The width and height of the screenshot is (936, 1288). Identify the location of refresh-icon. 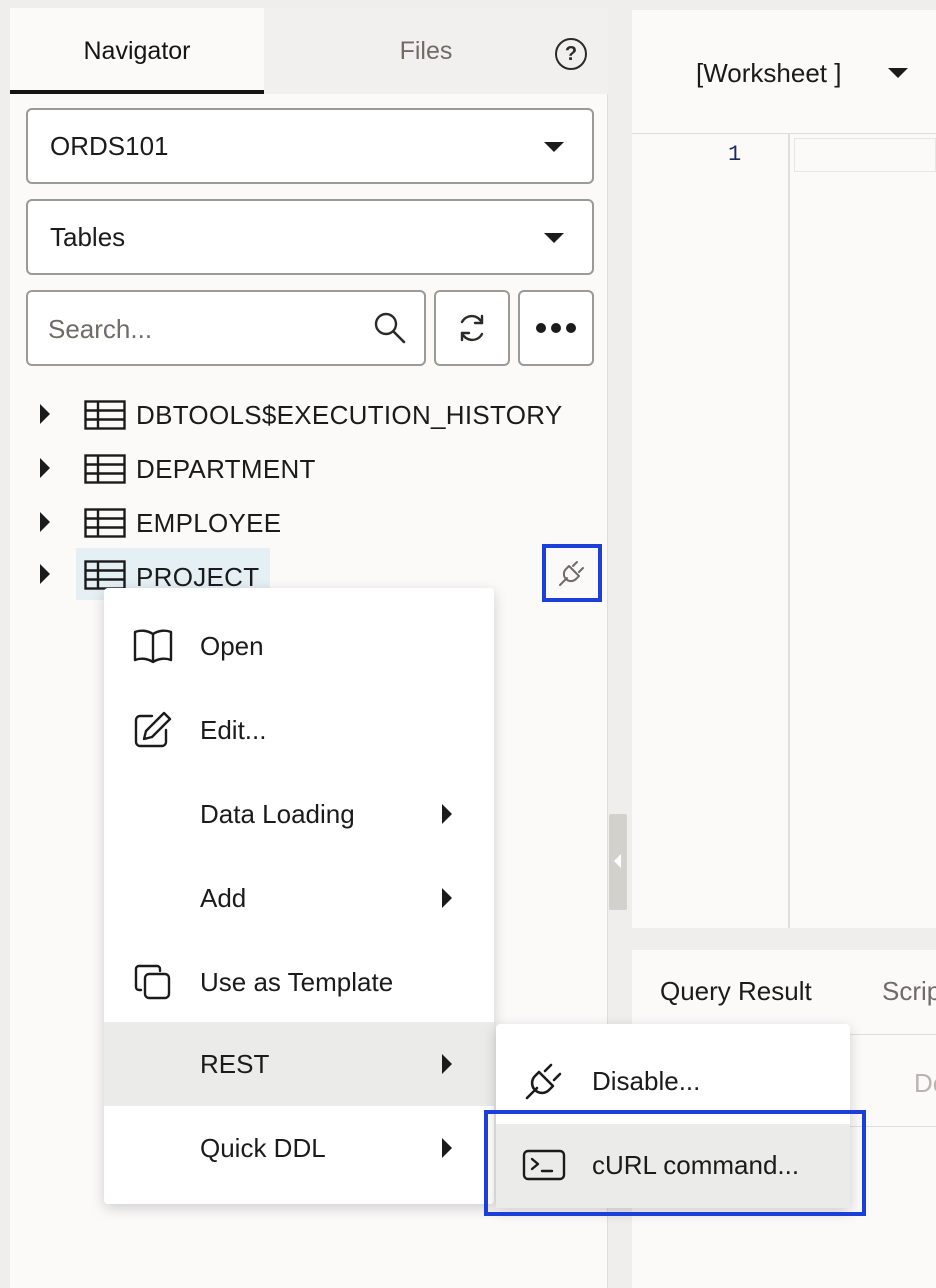
(472, 328).